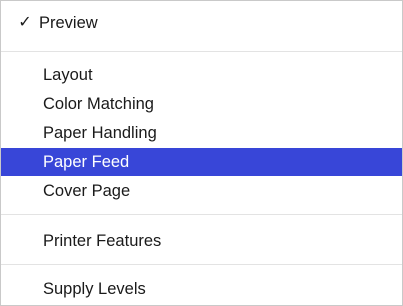 The height and width of the screenshot is (306, 403). What do you see at coordinates (25, 22) in the screenshot?
I see `checkmark-icon: ✓` at bounding box center [25, 22].